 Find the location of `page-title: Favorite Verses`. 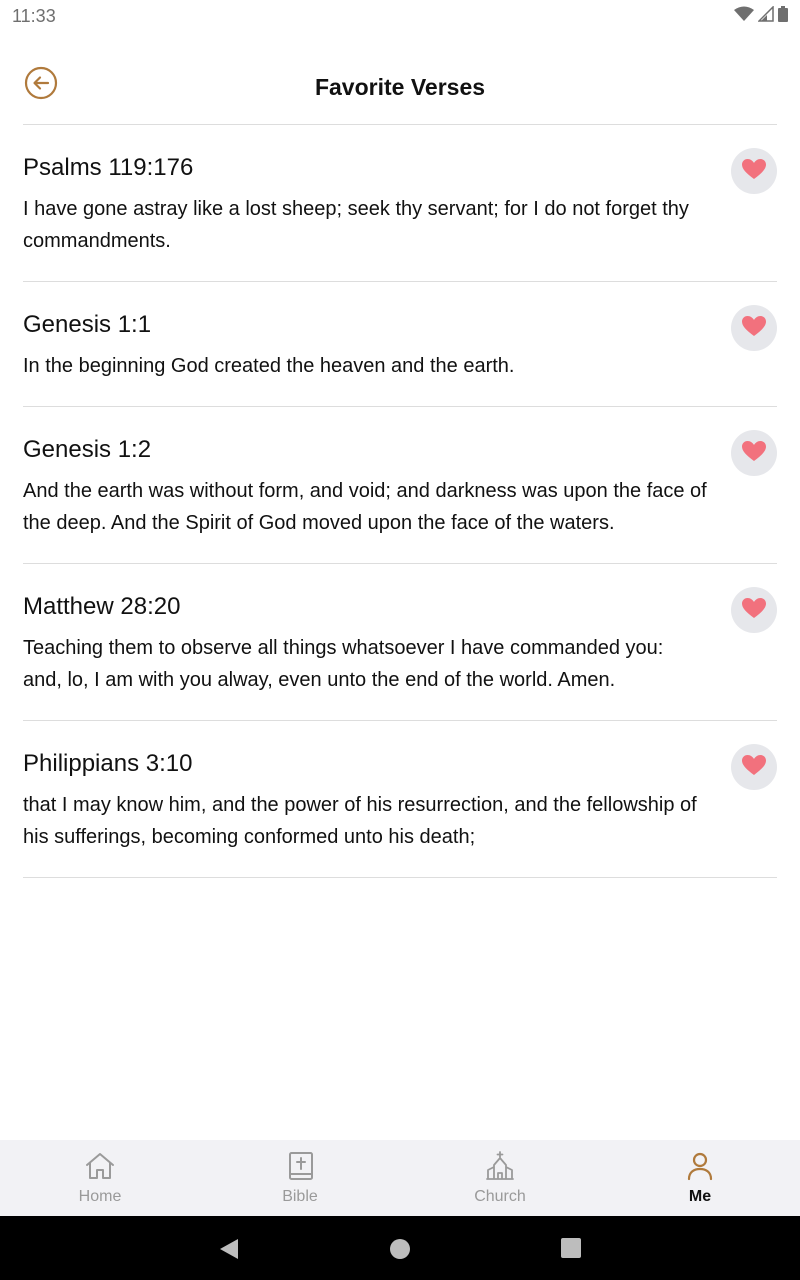

page-title: Favorite Verses is located at coordinates (400, 87).